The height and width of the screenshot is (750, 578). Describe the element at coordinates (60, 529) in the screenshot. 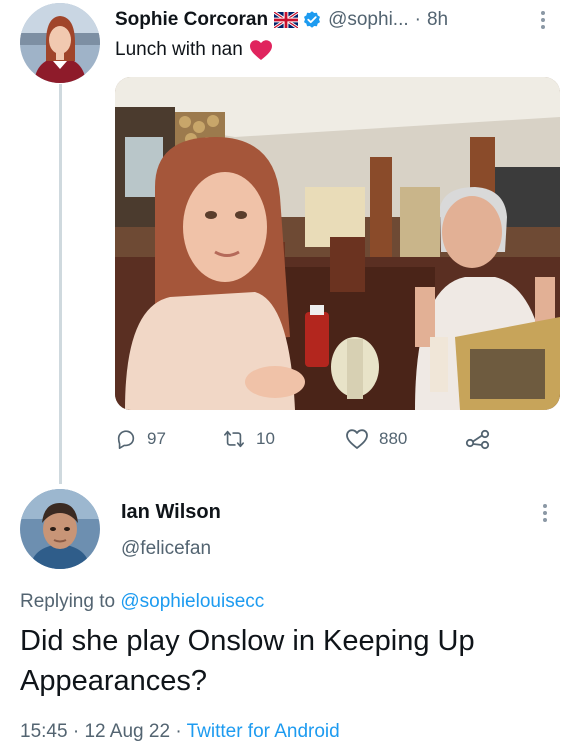

I see `avatar-ian` at that location.